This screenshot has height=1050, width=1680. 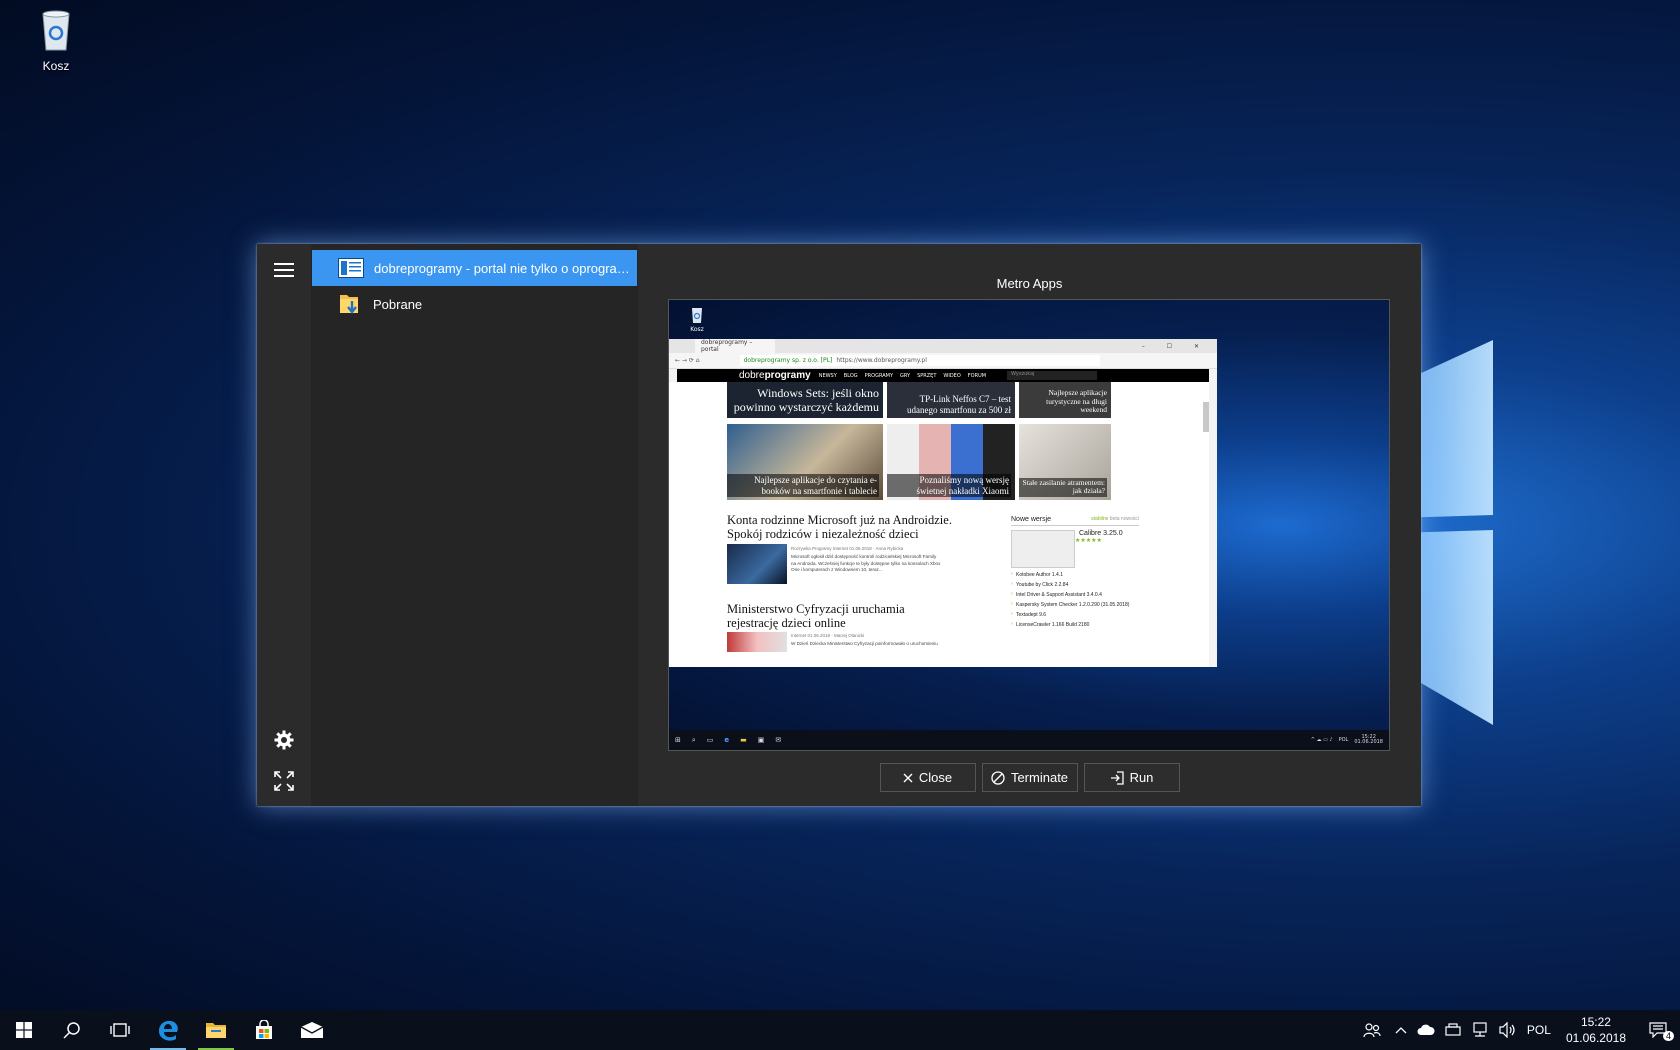 What do you see at coordinates (1175, 346) in the screenshot?
I see `preview-window-controls: – ☐ ✕` at bounding box center [1175, 346].